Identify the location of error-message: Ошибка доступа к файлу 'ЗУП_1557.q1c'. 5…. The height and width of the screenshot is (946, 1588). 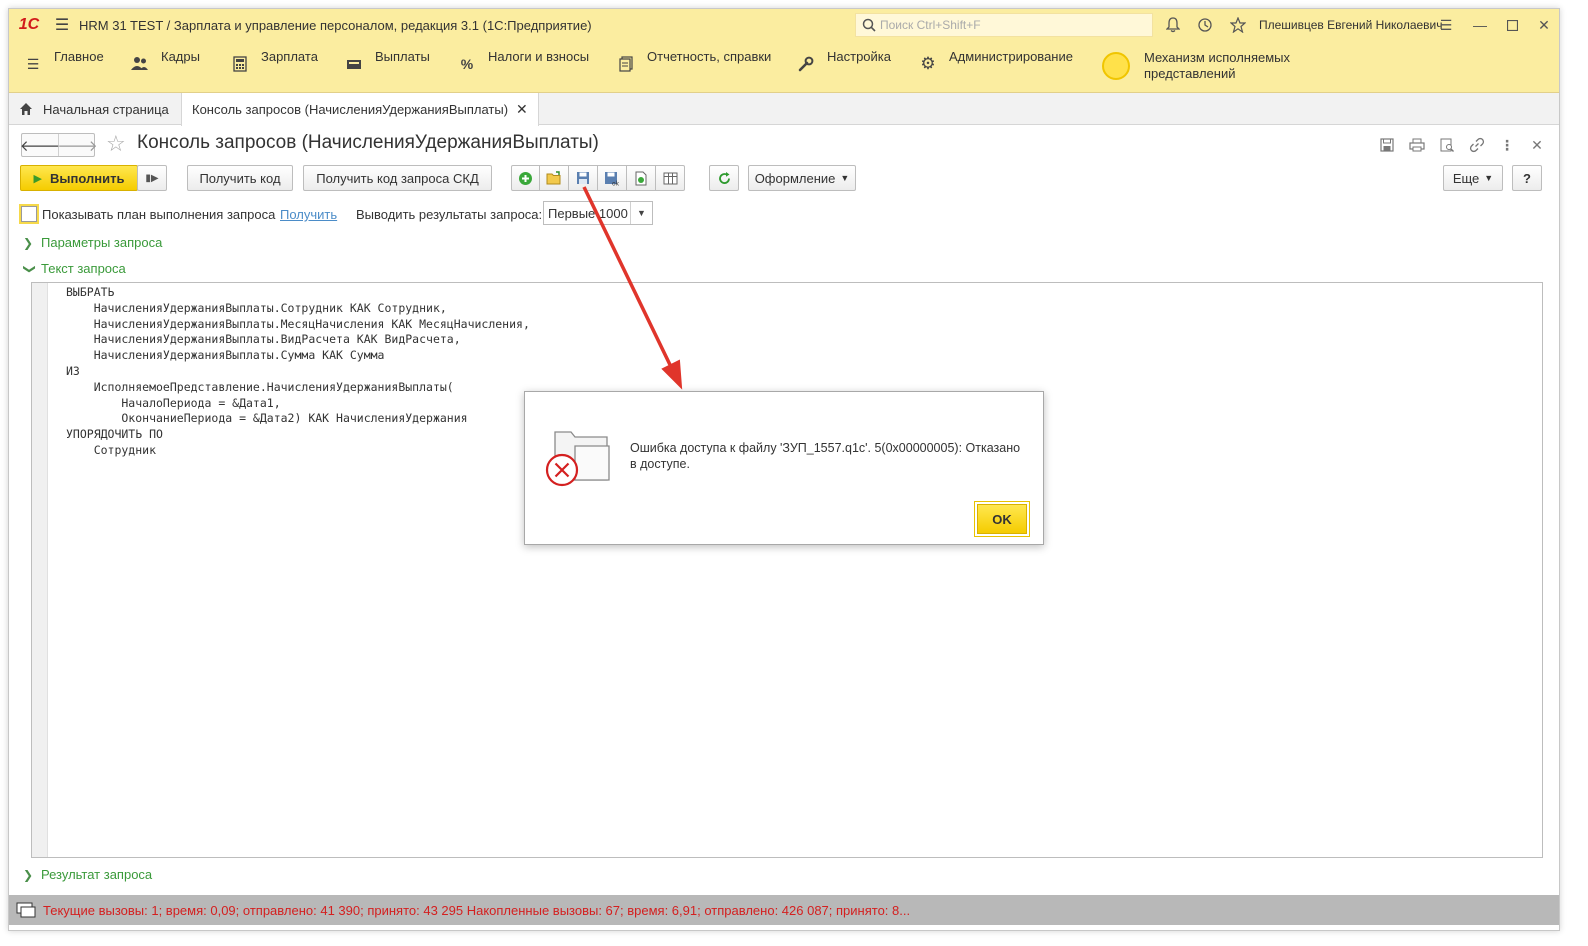
(825, 456).